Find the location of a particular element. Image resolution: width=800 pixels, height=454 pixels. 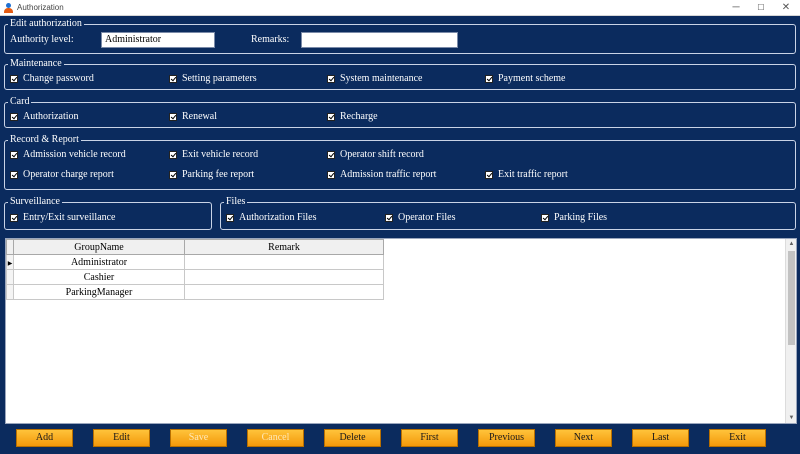

maximize-button: ☐ is located at coordinates (761, 8).